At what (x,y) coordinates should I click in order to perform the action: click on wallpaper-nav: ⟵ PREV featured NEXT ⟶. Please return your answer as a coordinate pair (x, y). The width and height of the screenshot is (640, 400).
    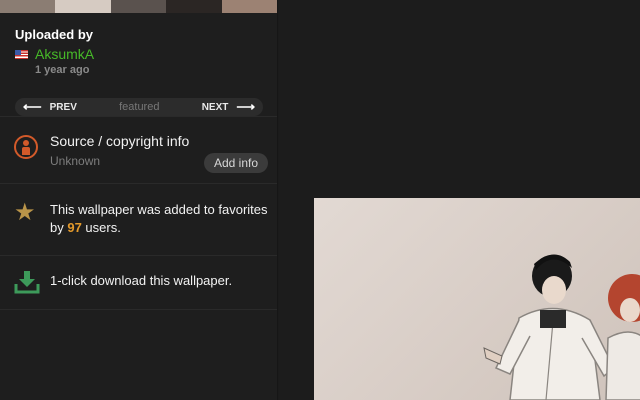
    Looking at the image, I should click on (139, 107).